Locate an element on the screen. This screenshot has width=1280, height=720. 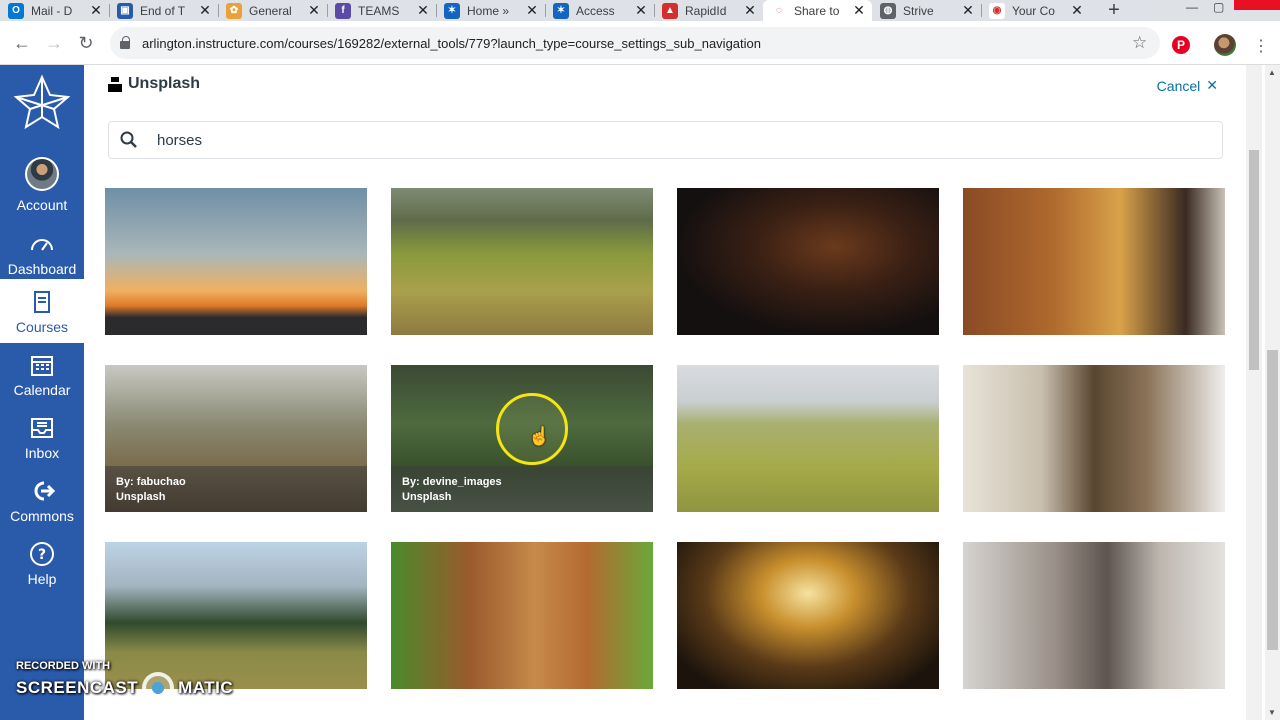
tab-favicon-icon: ◉ is located at coordinates (997, 10).